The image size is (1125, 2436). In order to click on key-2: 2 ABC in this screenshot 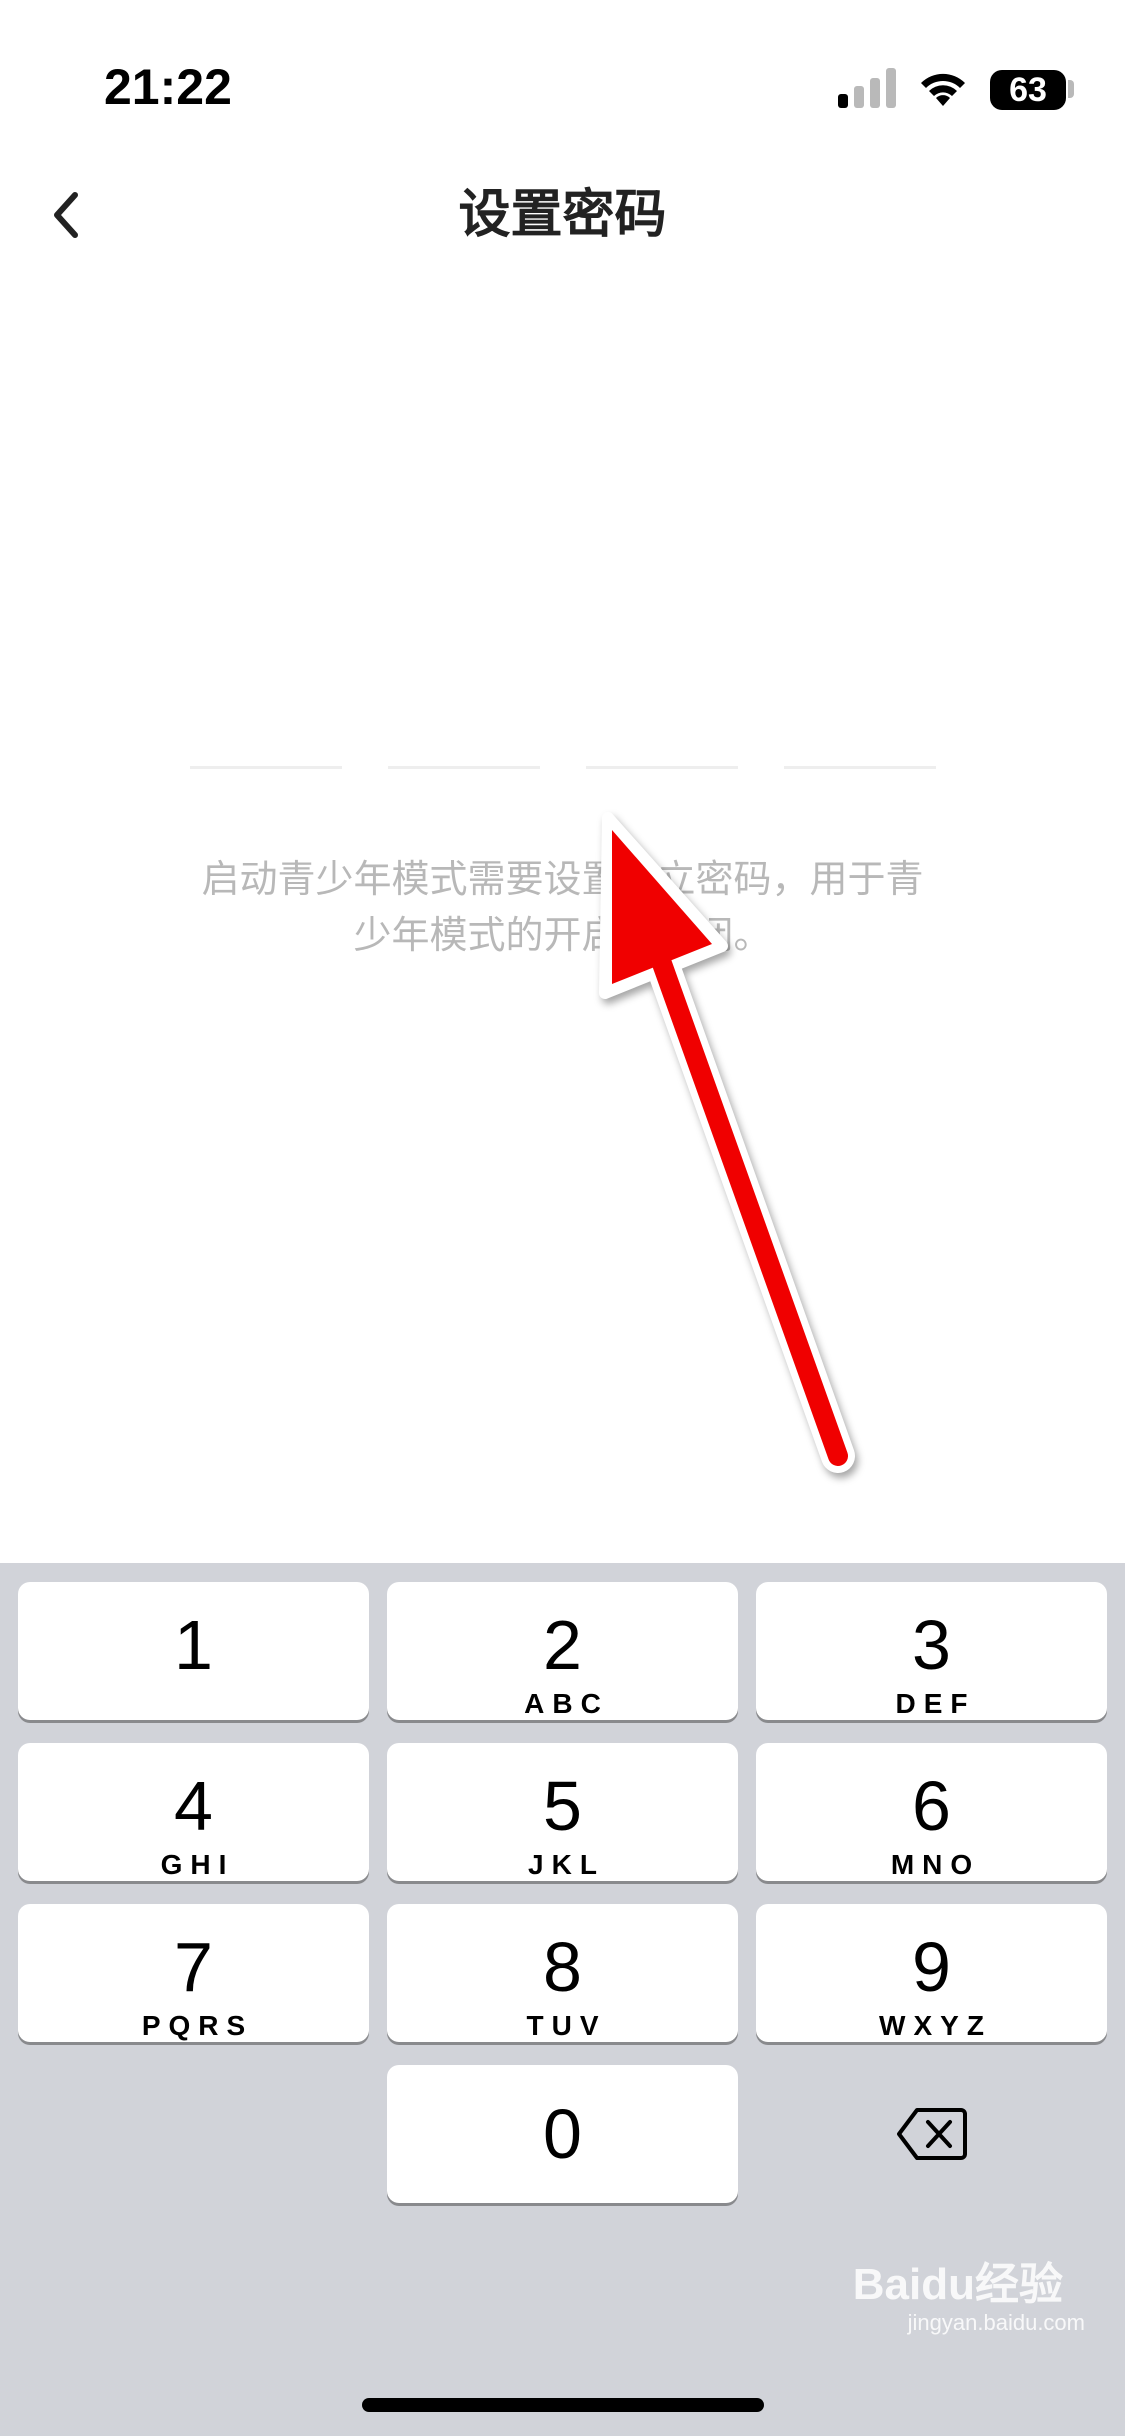, I will do `click(562, 1651)`.